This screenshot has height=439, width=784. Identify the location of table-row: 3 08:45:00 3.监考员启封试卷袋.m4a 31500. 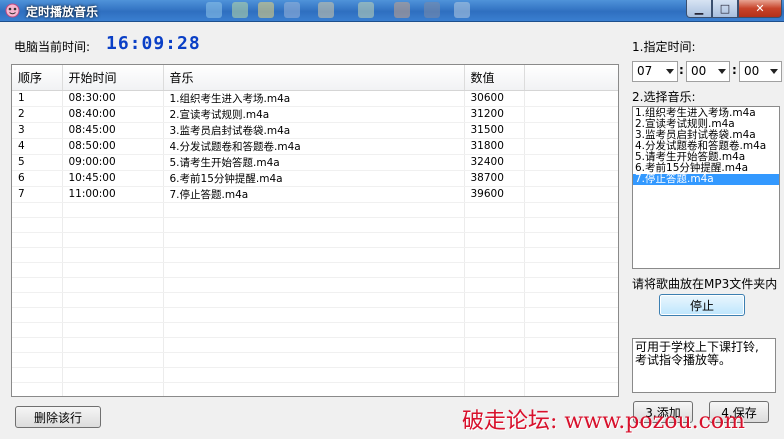
(315, 130).